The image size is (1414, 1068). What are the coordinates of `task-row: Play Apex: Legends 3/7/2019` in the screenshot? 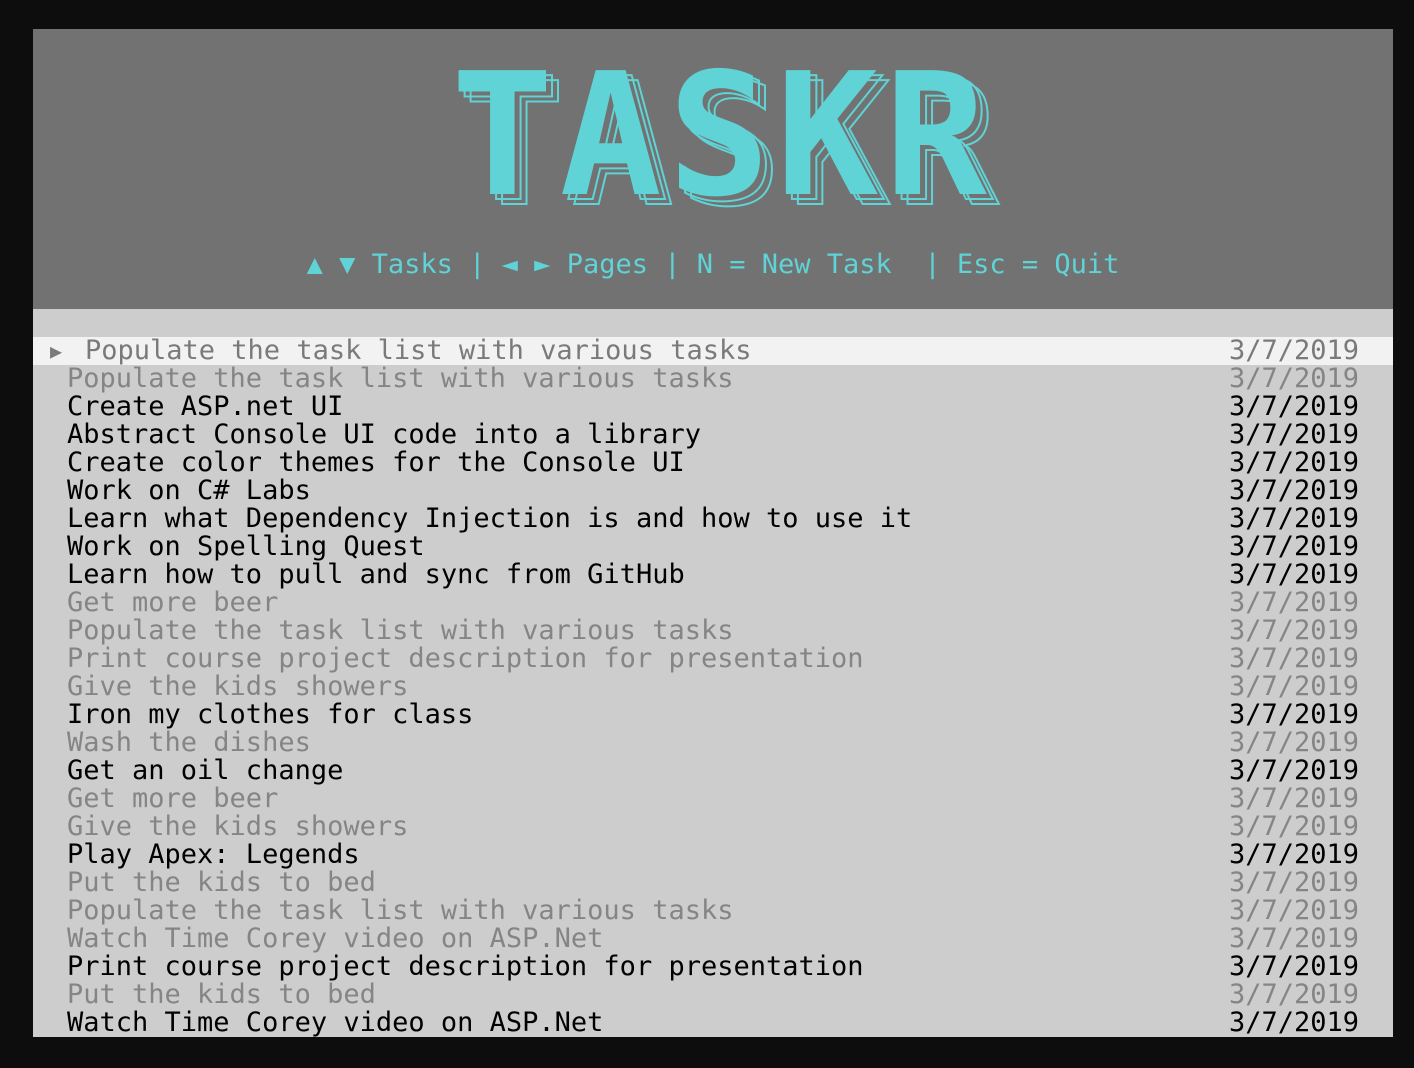 It's located at (713, 855).